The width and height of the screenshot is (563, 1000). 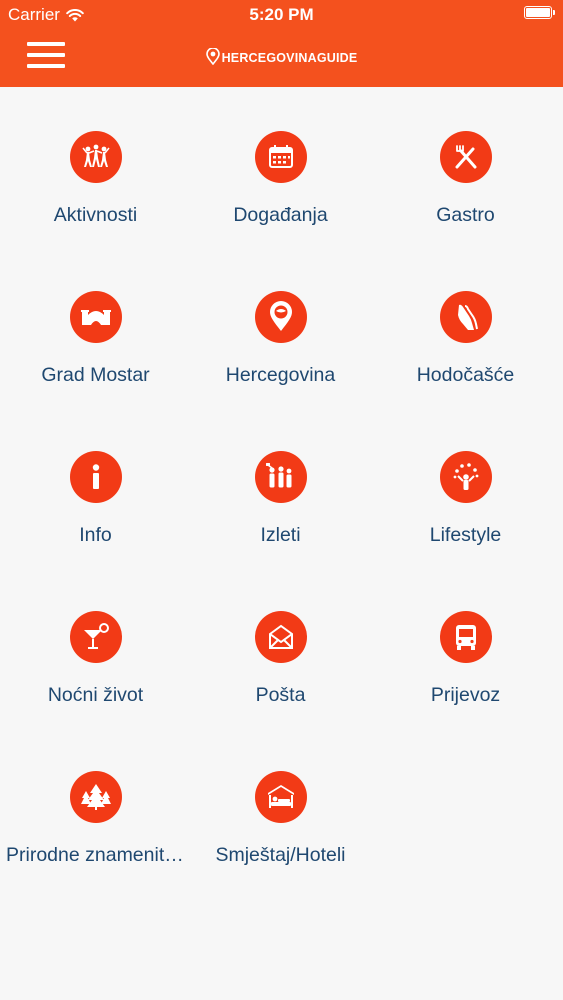 What do you see at coordinates (95, 695) in the screenshot?
I see `category-label: Noćni život` at bounding box center [95, 695].